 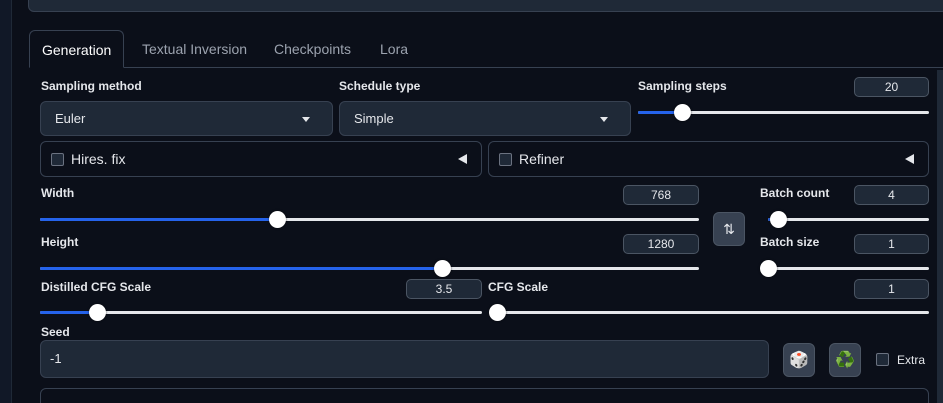 What do you see at coordinates (60, 242) in the screenshot?
I see `height-label: Height` at bounding box center [60, 242].